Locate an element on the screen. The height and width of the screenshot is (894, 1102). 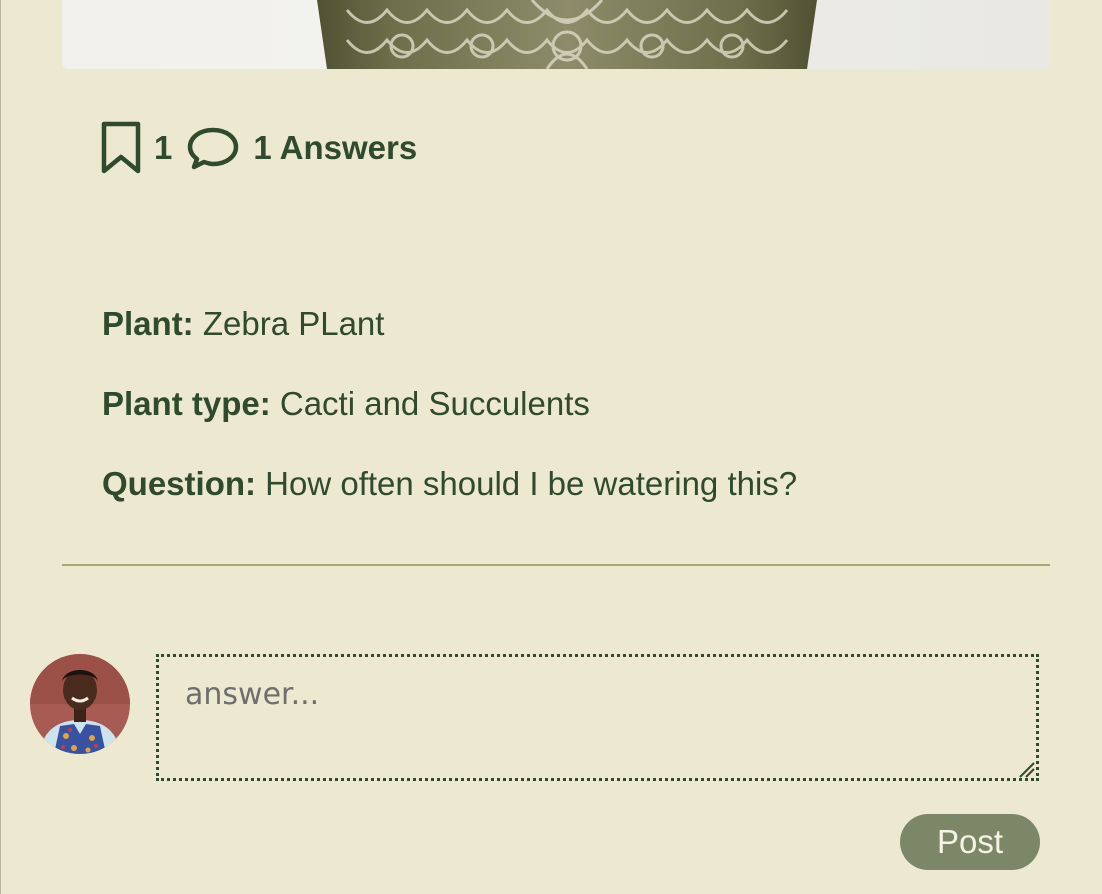
question-value: How often should I be watering this? is located at coordinates (531, 483).